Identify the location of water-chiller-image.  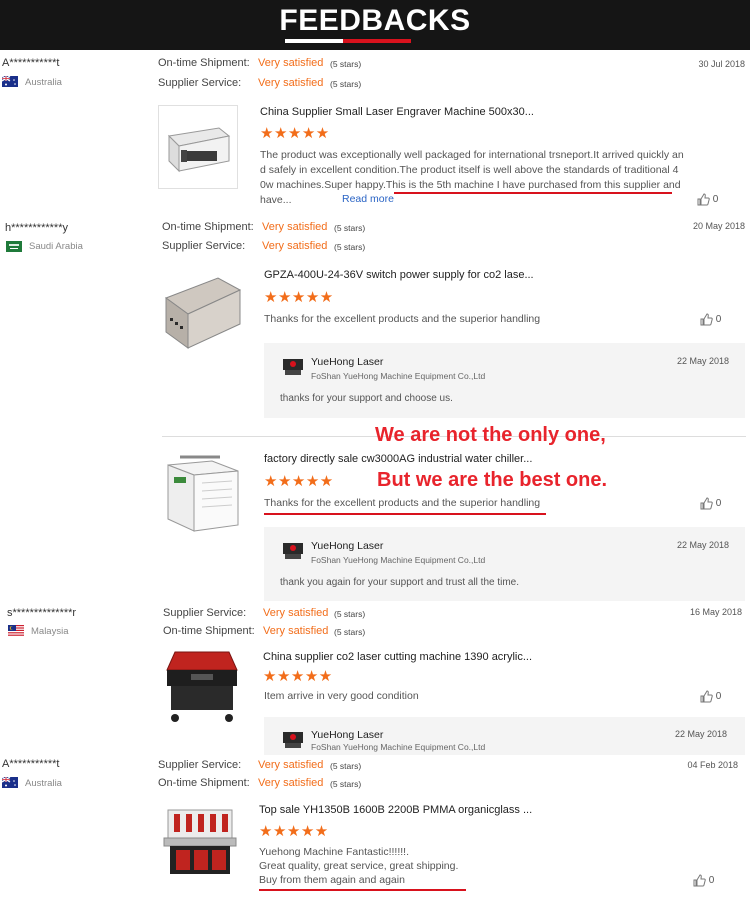
(203, 493).